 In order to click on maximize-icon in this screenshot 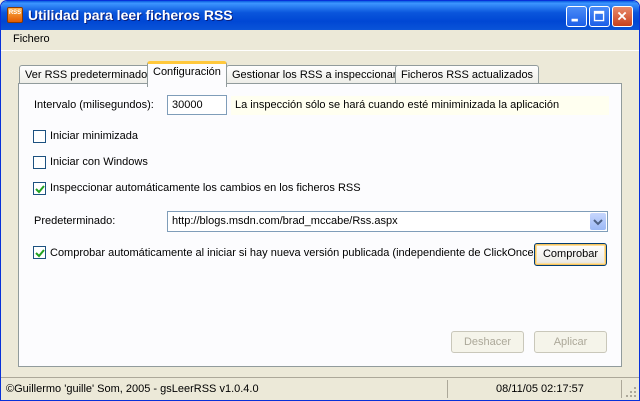, I will do `click(599, 16)`.